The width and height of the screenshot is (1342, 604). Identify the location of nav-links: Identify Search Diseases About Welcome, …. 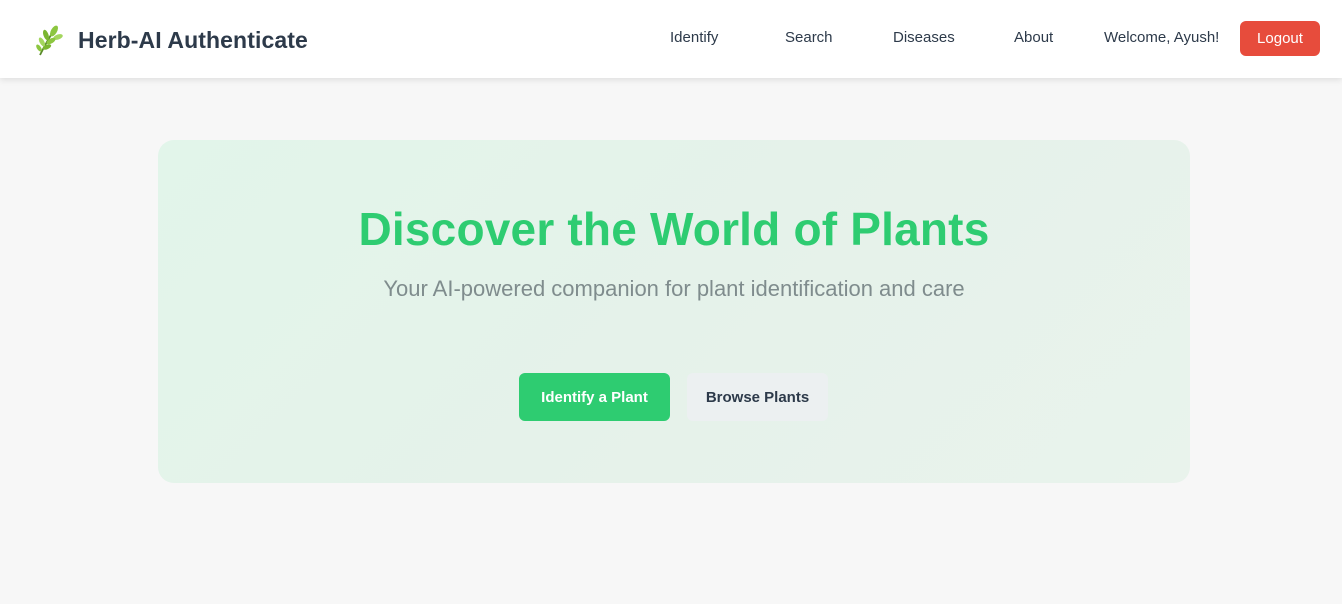
(671, 39).